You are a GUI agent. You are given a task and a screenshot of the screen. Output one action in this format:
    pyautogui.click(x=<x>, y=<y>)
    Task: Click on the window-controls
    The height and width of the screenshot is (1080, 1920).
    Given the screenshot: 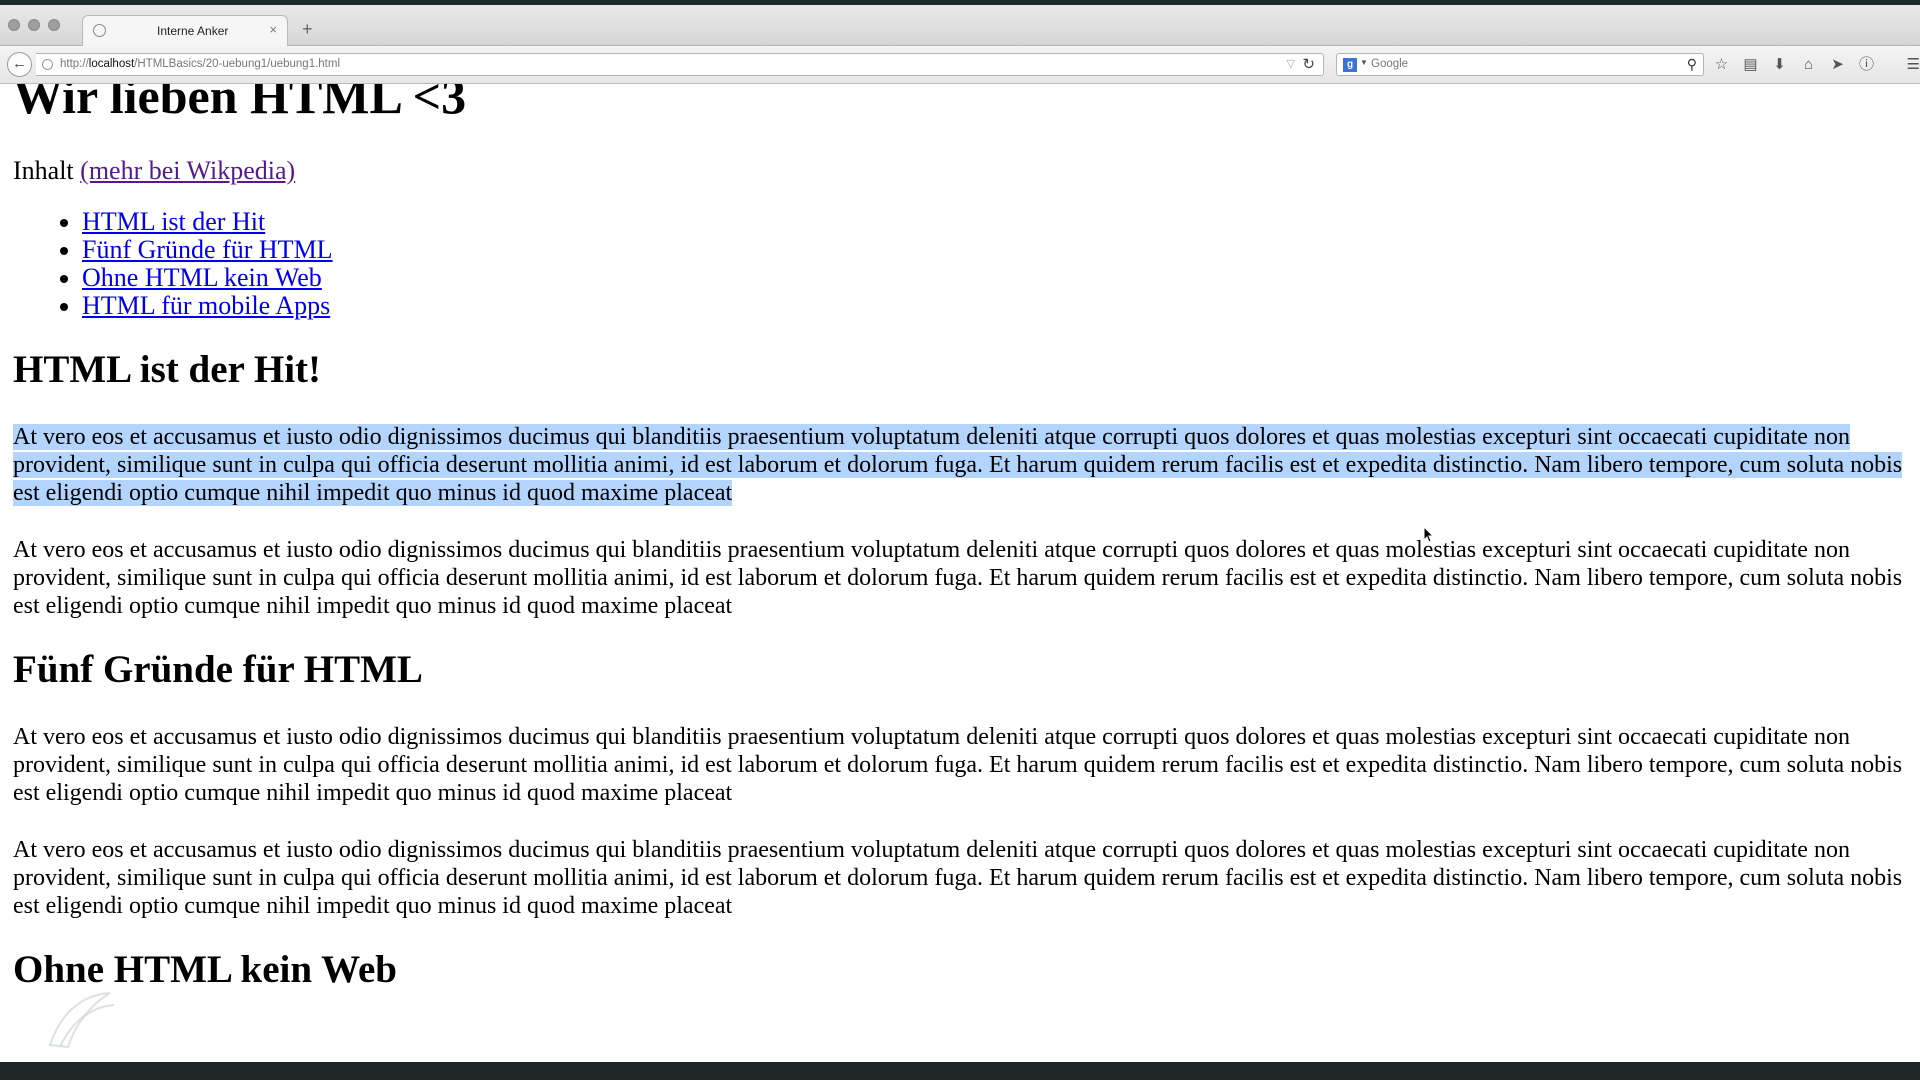 What is the action you would take?
    pyautogui.click(x=34, y=25)
    